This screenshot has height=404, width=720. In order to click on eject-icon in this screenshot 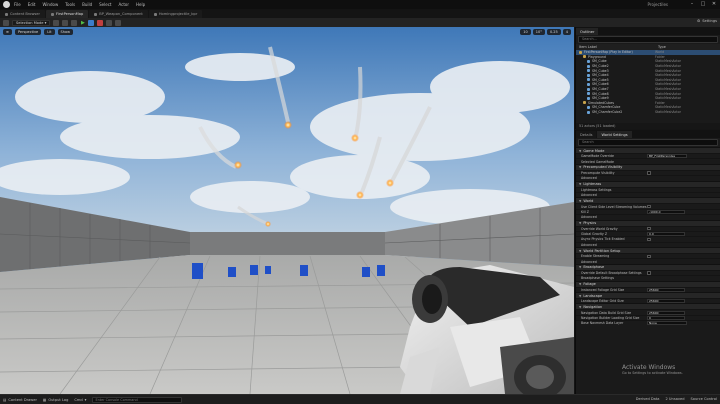, I will do `click(109, 22)`.